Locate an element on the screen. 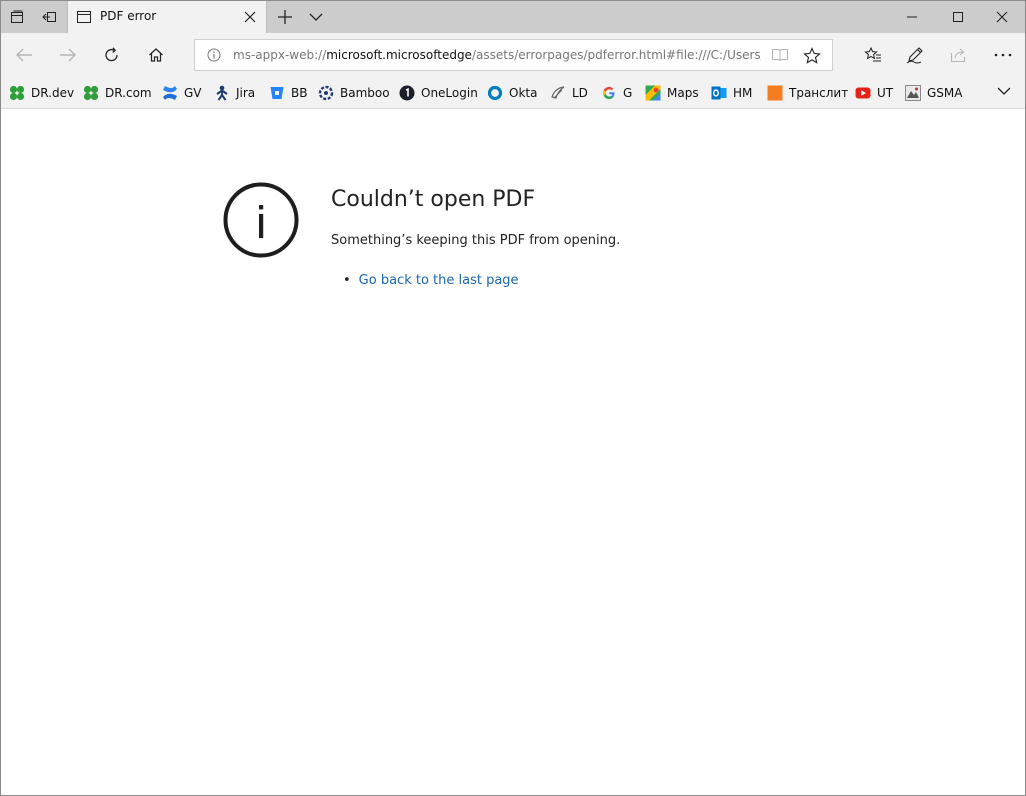 The width and height of the screenshot is (1026, 796). more-menu-button is located at coordinates (1003, 55).